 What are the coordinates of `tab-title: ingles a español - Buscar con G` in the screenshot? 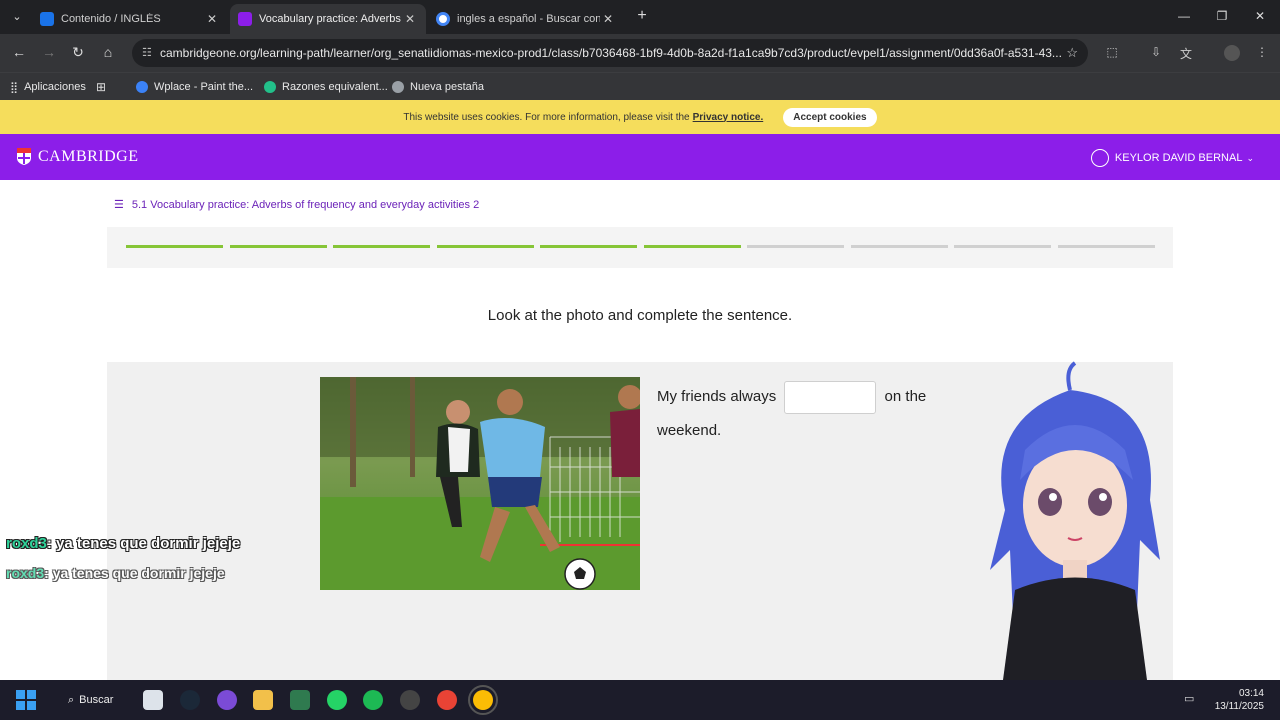 It's located at (528, 19).